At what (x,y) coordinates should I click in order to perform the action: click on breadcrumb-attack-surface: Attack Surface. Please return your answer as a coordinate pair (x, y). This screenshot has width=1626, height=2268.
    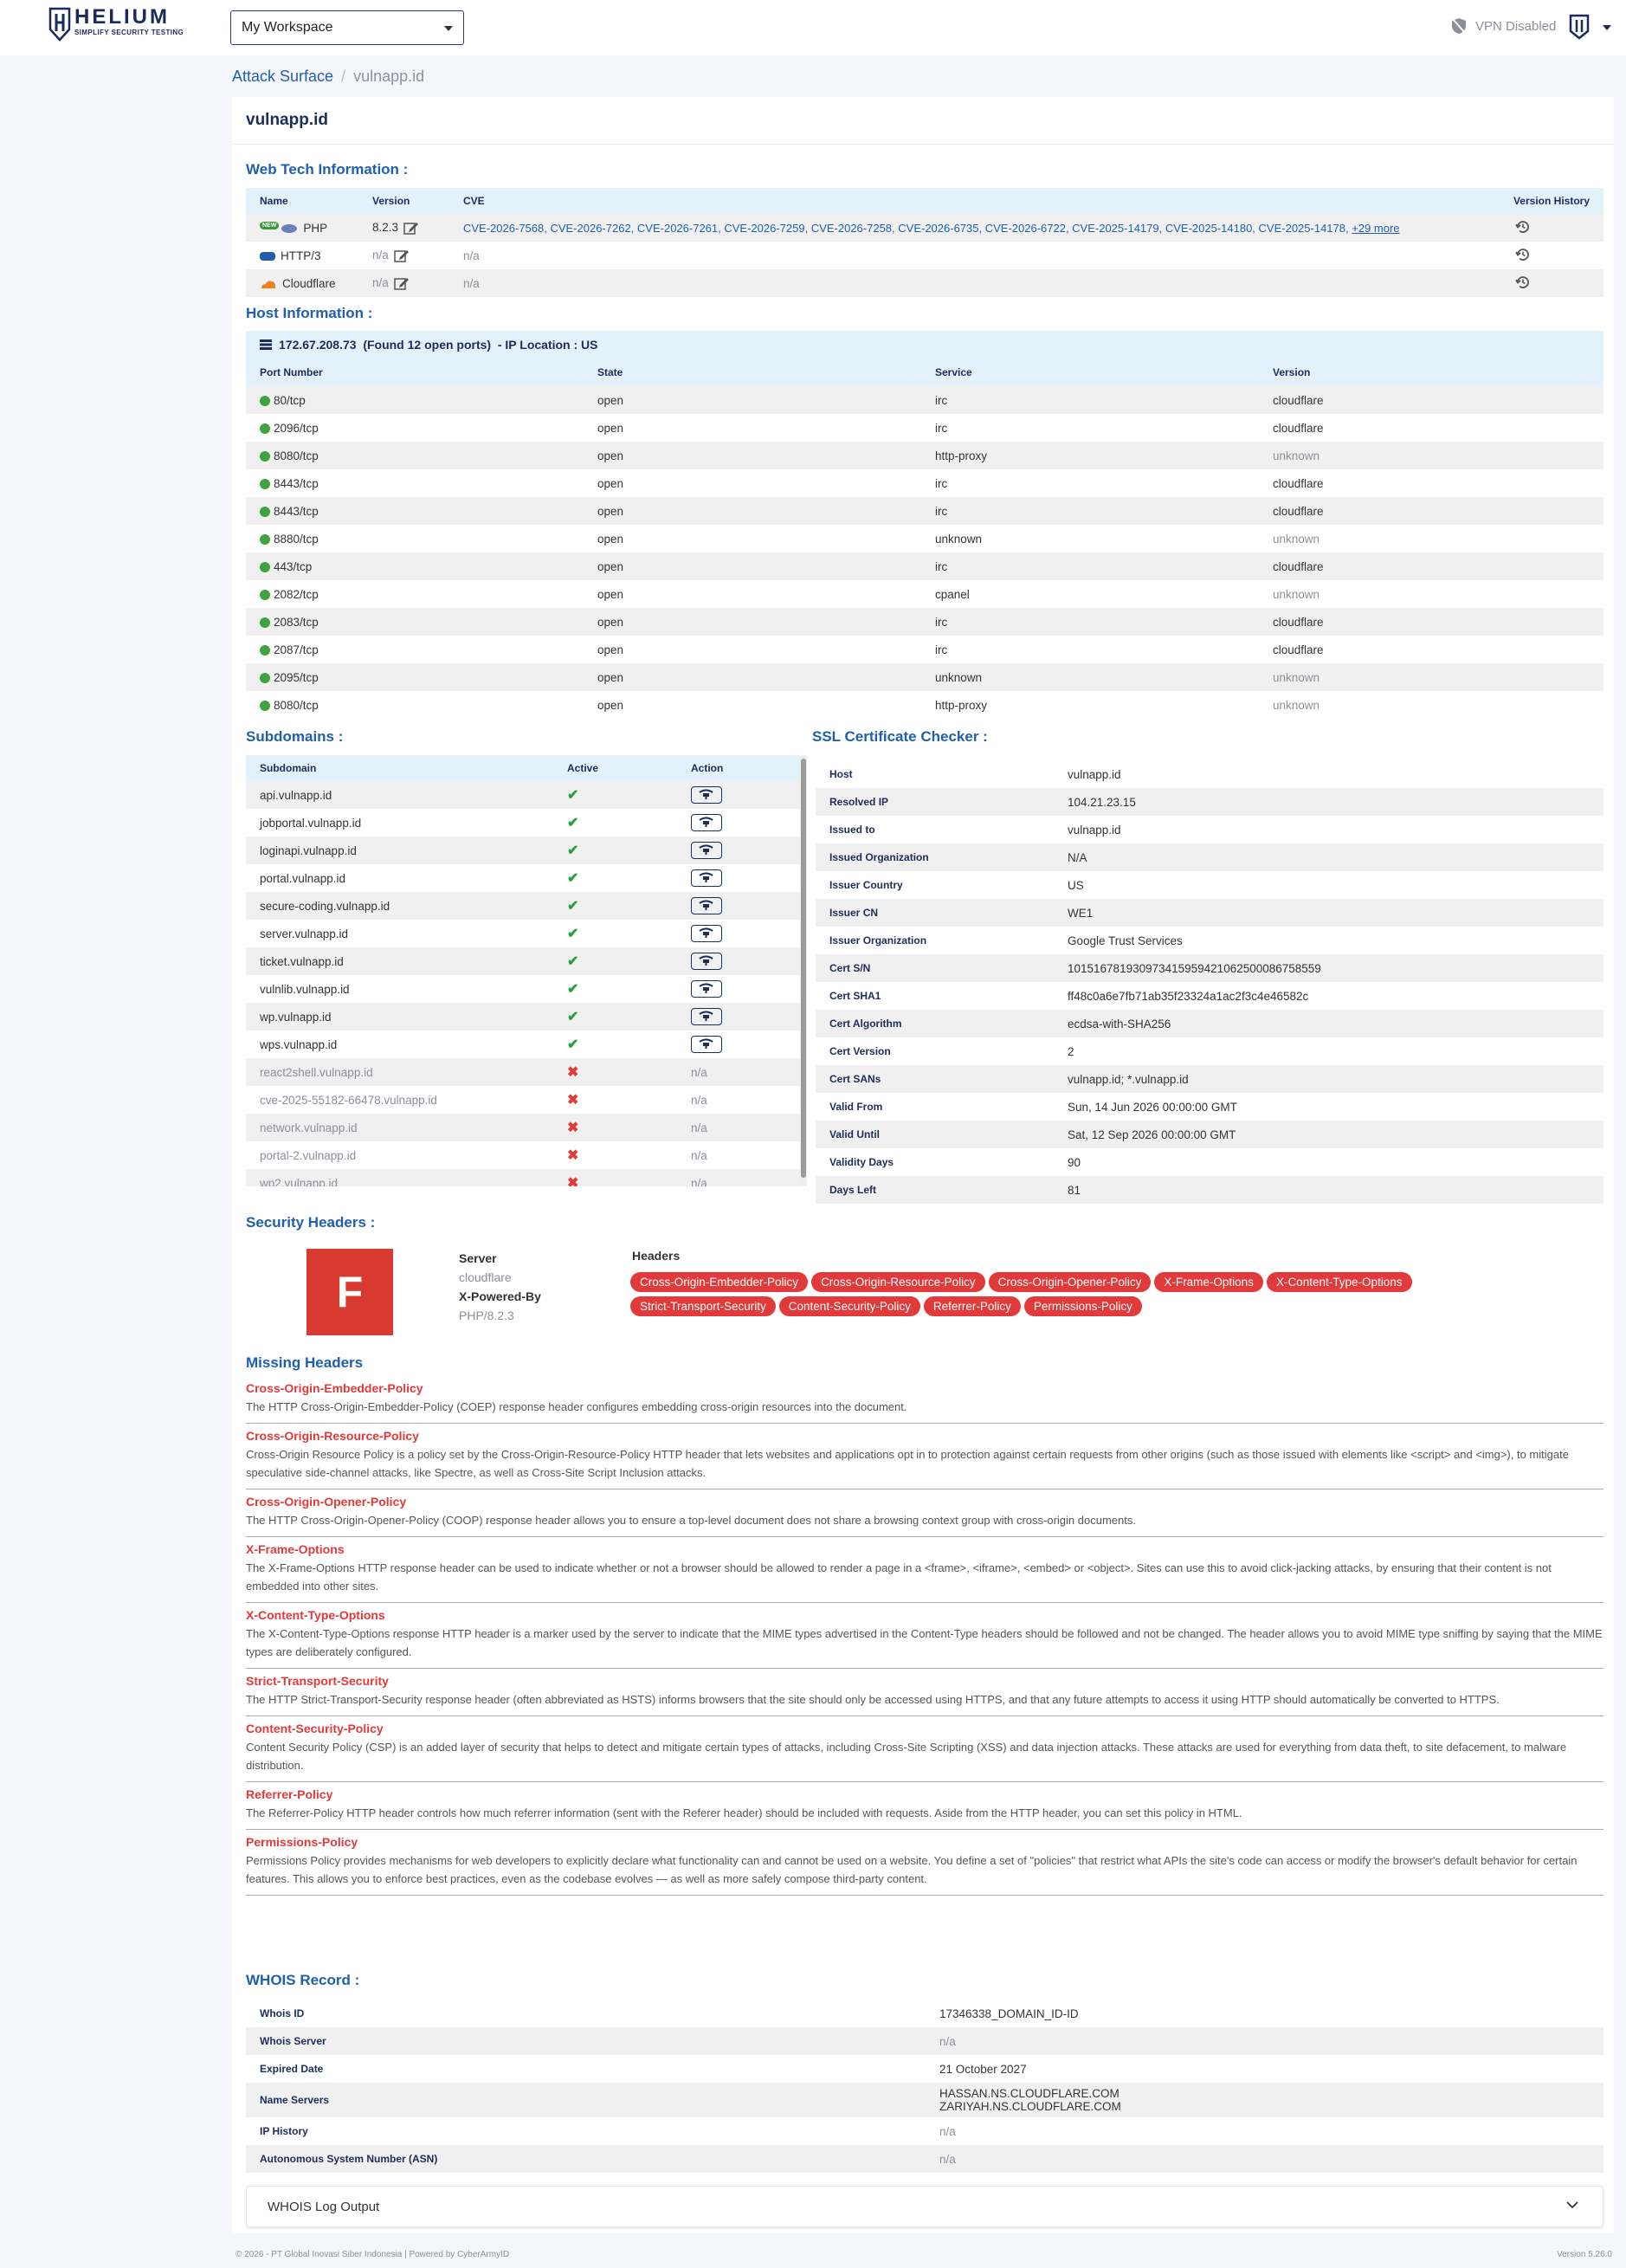
    Looking at the image, I should click on (282, 76).